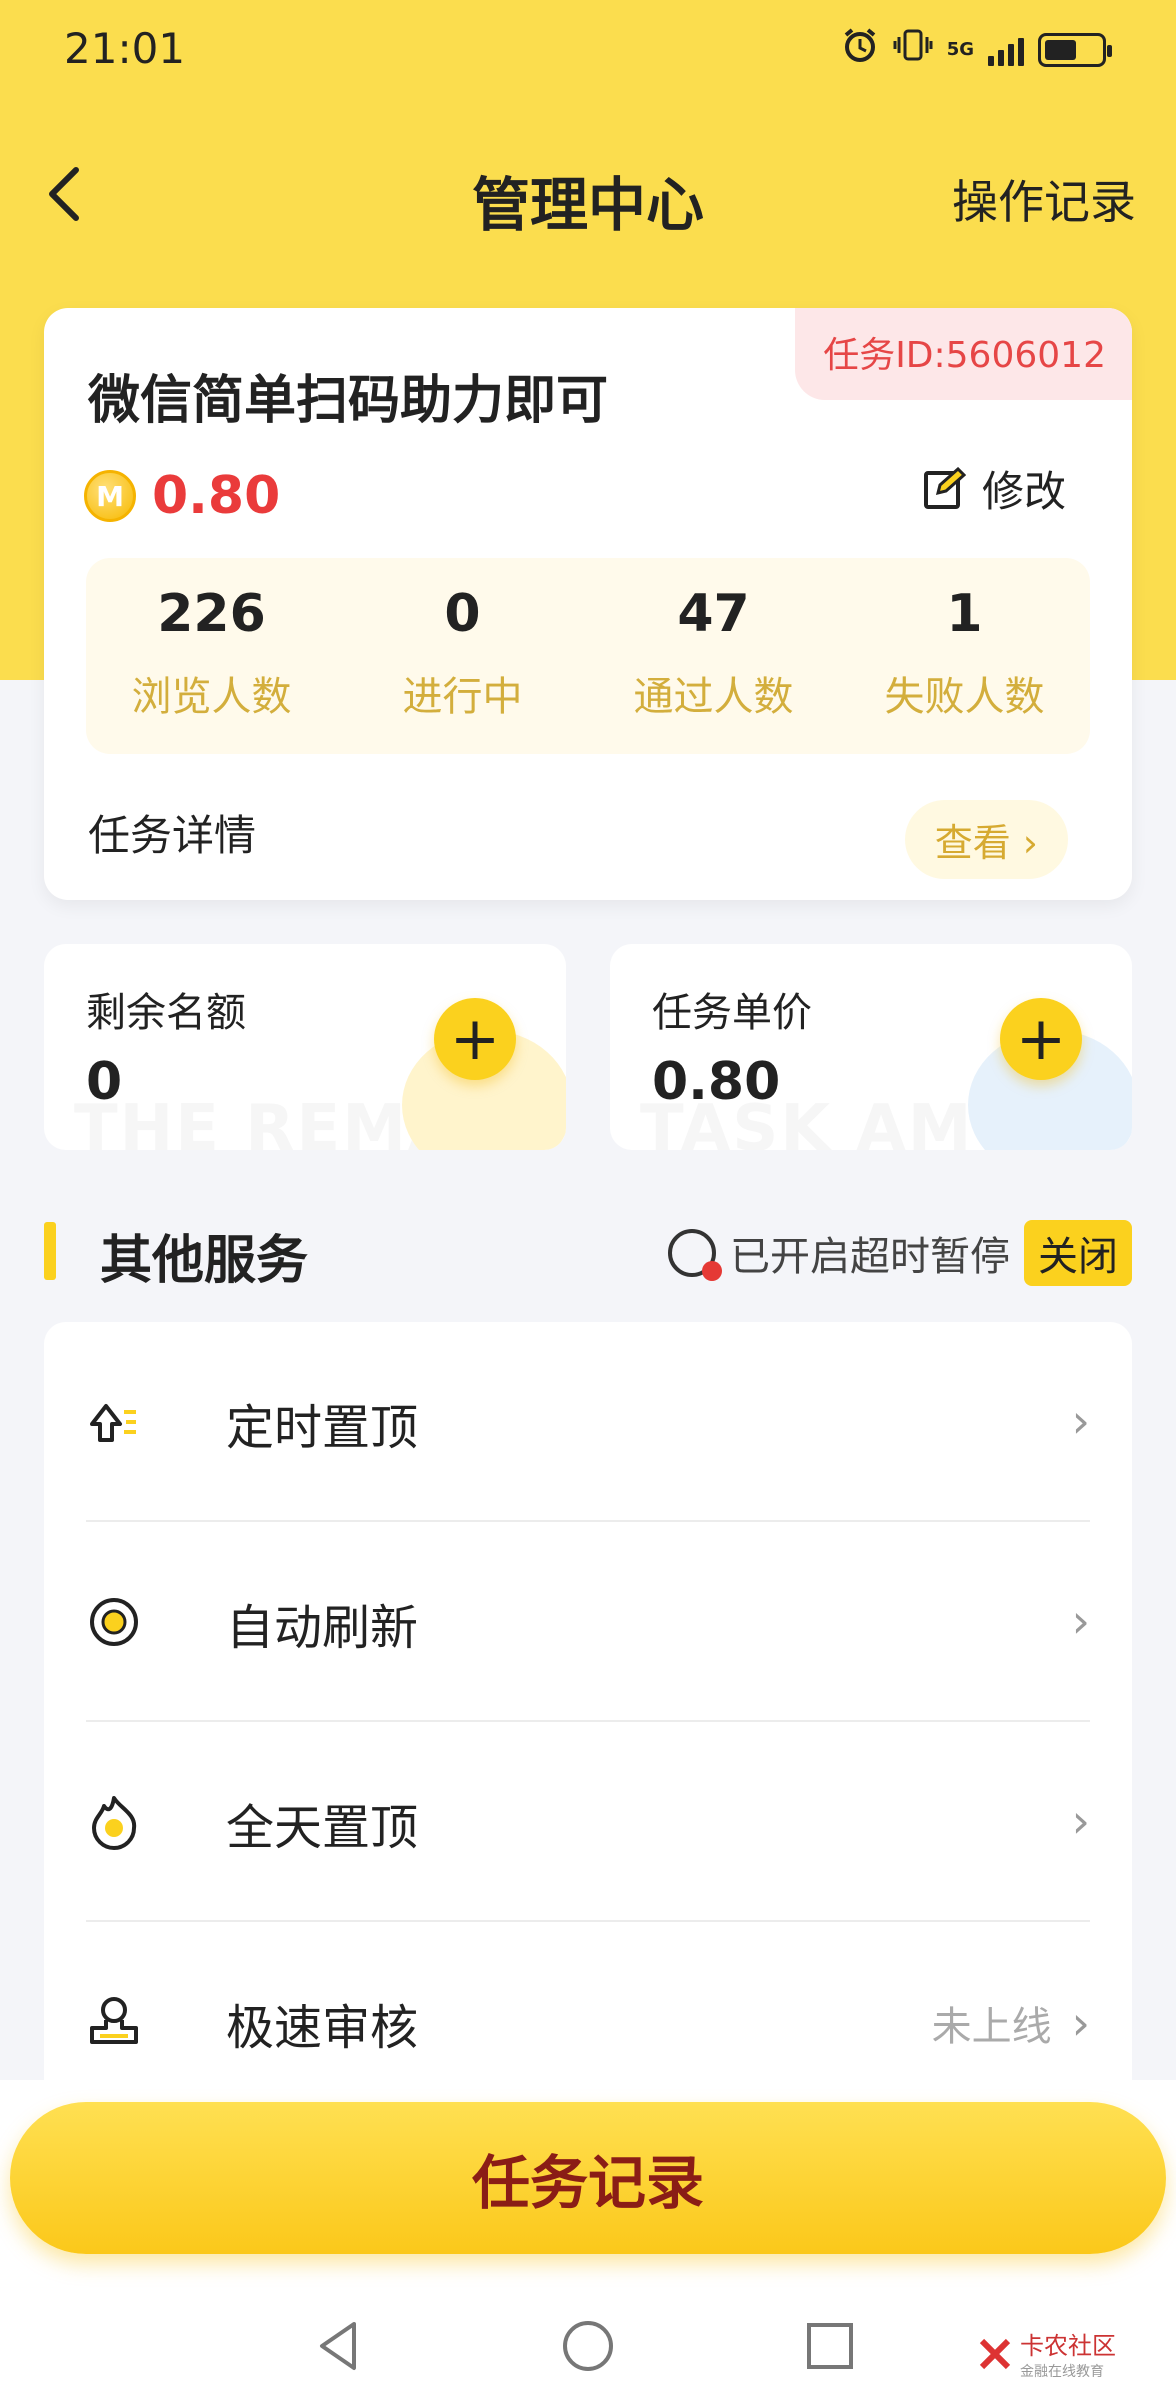 The image size is (1176, 2400). What do you see at coordinates (166, 1013) in the screenshot?
I see `quota-title: 剩余名额` at bounding box center [166, 1013].